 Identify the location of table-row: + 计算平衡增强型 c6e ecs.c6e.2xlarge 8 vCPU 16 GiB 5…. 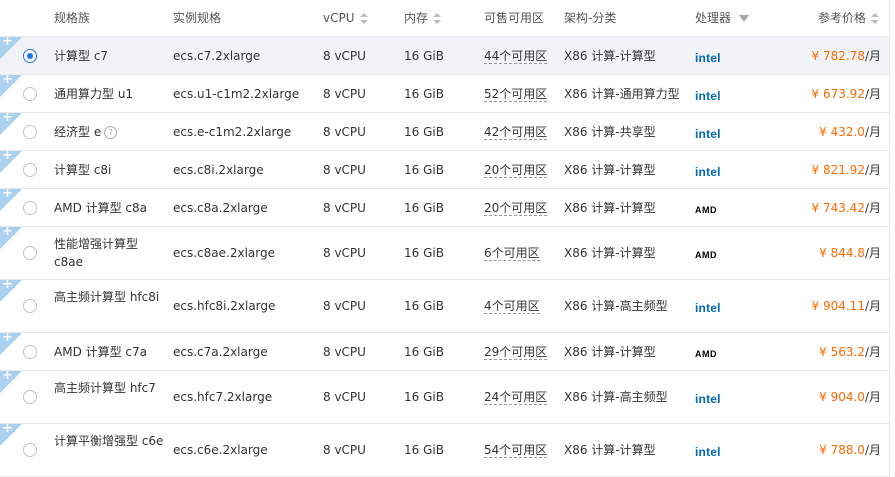
(444, 450).